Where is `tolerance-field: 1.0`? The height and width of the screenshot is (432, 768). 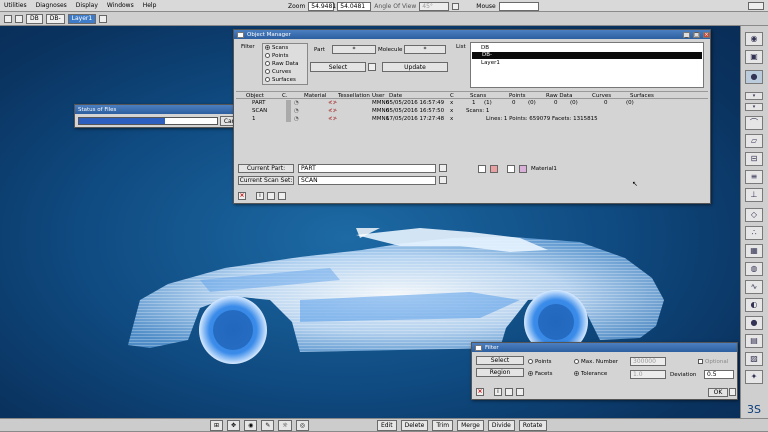
tolerance-field: 1.0 is located at coordinates (648, 374).